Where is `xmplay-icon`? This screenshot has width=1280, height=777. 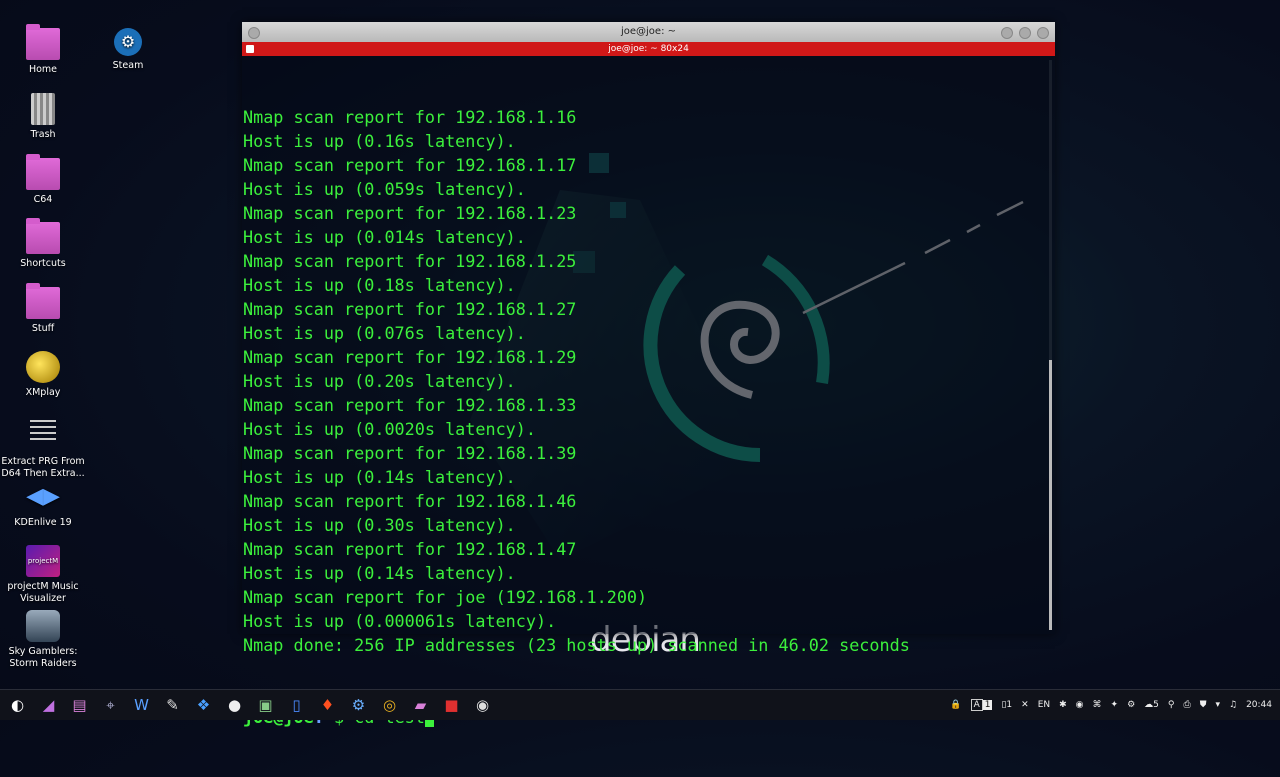 xmplay-icon is located at coordinates (43, 367).